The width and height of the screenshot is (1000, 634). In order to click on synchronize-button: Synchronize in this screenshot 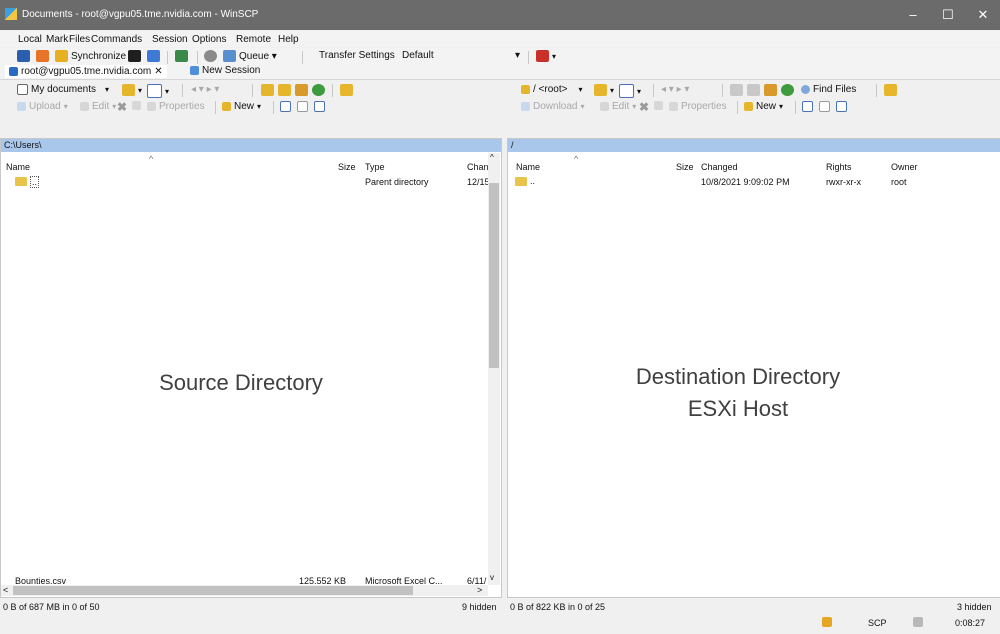, I will do `click(90, 56)`.